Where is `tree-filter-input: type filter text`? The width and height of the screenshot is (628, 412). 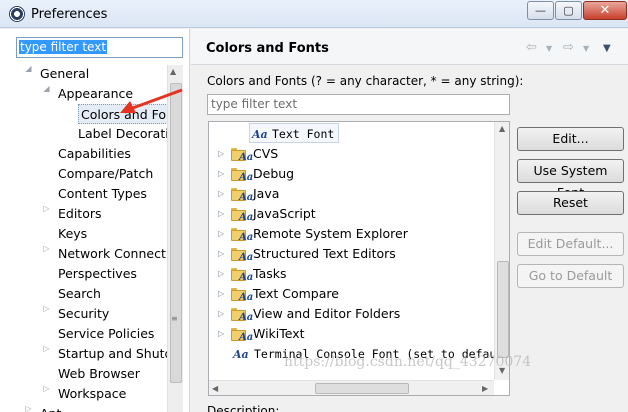 tree-filter-input: type filter text is located at coordinates (99, 47).